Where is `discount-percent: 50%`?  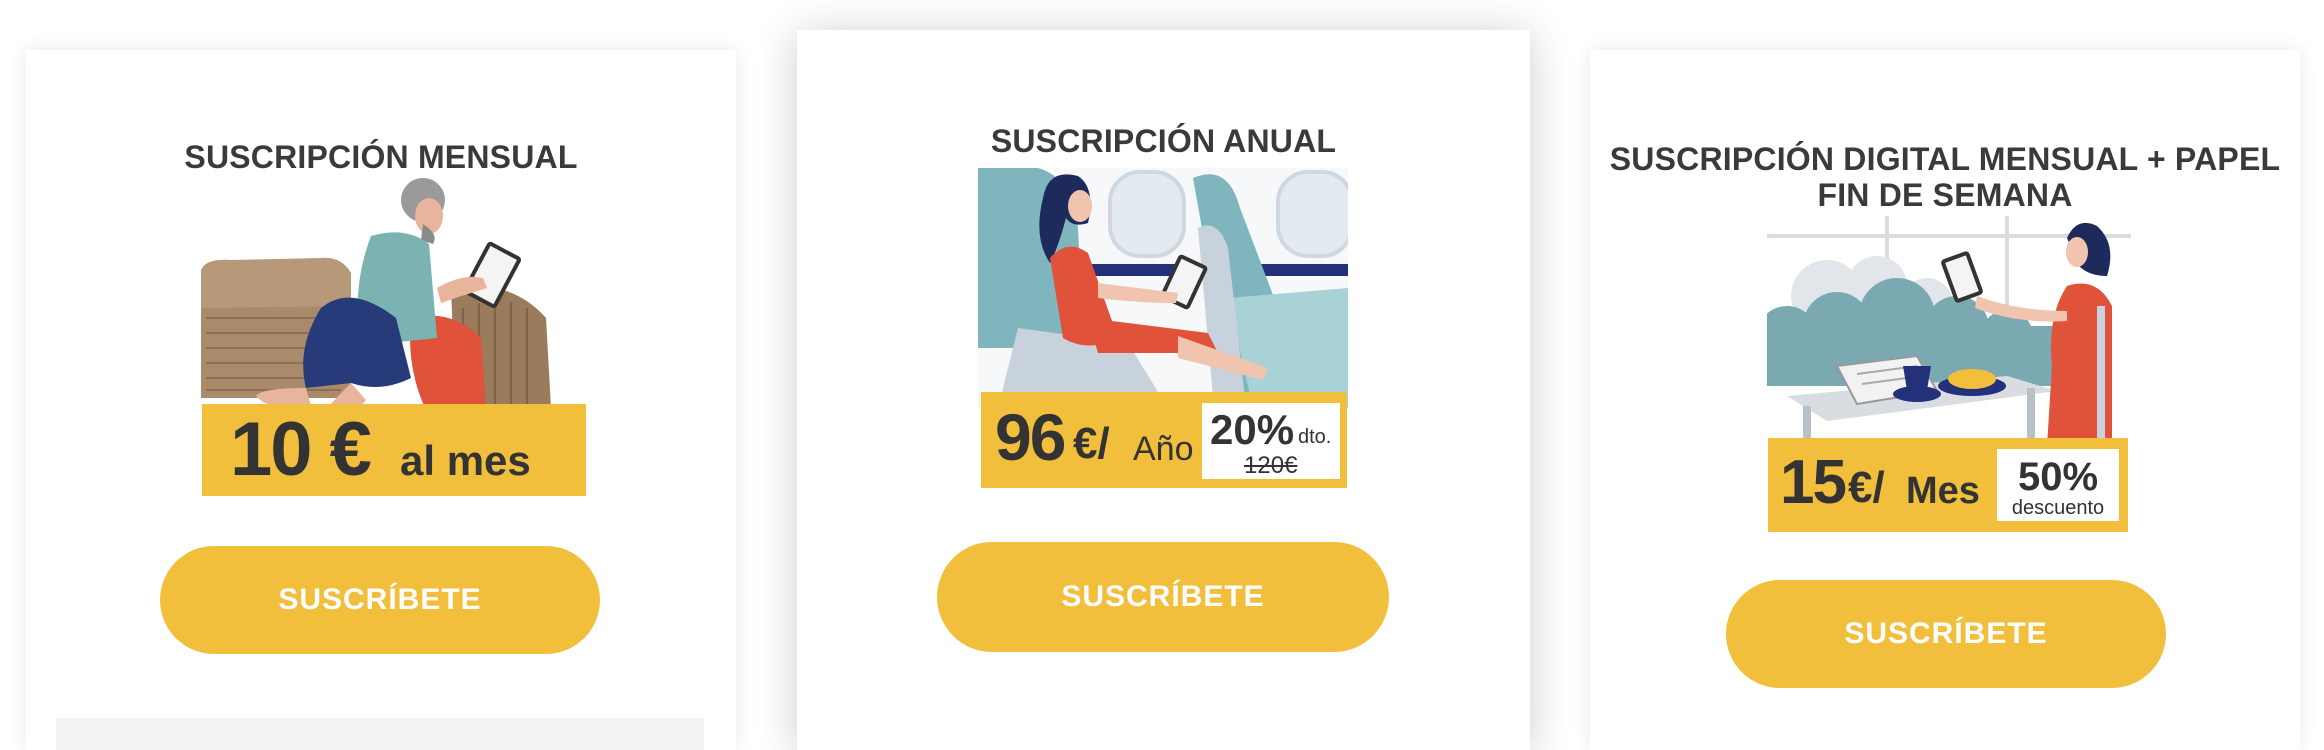 discount-percent: 50% is located at coordinates (2058, 477).